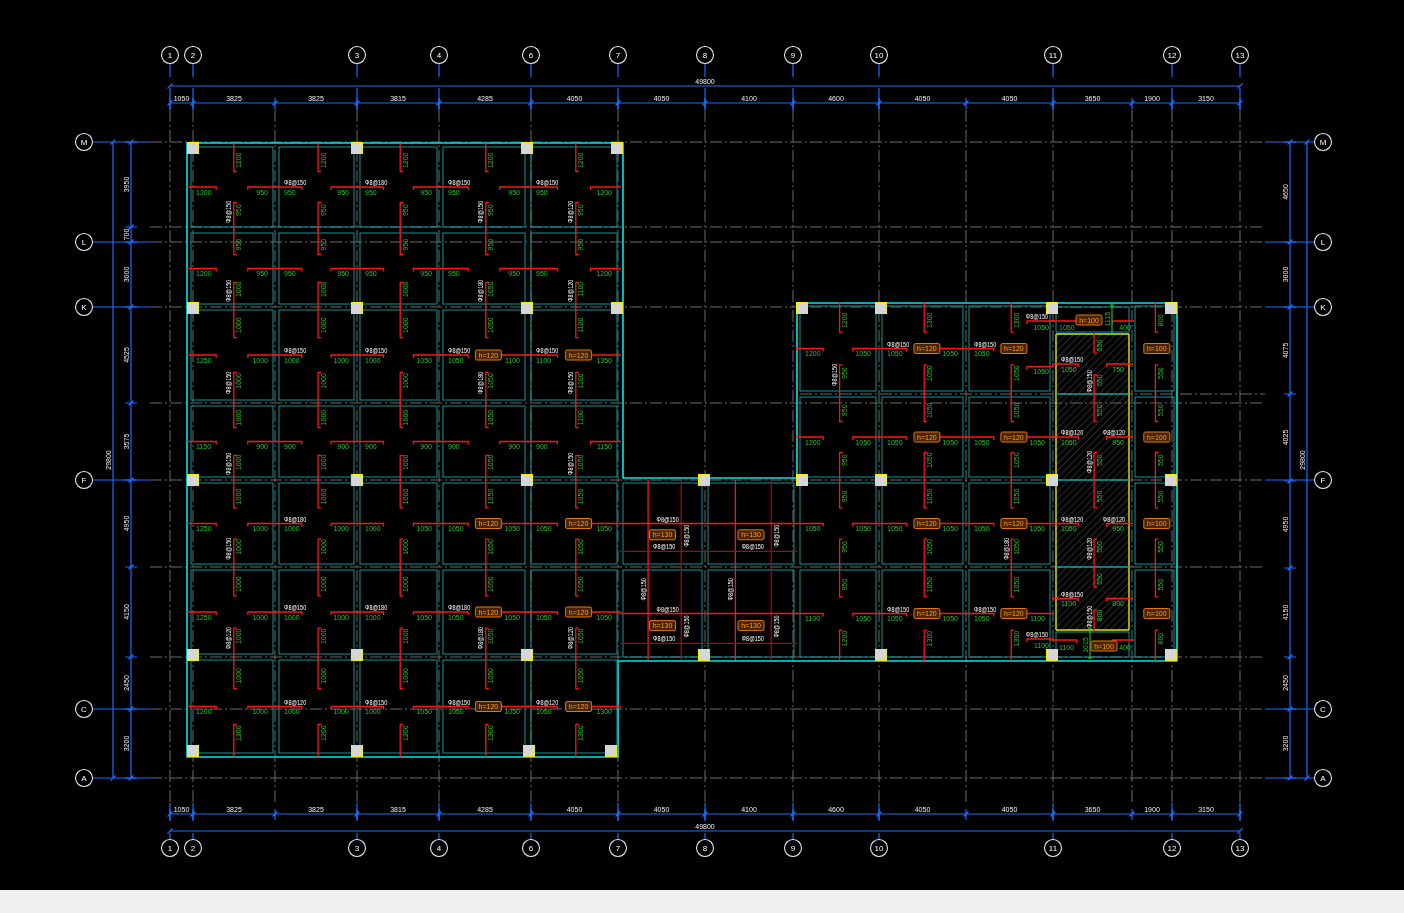 The height and width of the screenshot is (913, 1404). What do you see at coordinates (531, 55) in the screenshot?
I see `axis-bubble: 6` at bounding box center [531, 55].